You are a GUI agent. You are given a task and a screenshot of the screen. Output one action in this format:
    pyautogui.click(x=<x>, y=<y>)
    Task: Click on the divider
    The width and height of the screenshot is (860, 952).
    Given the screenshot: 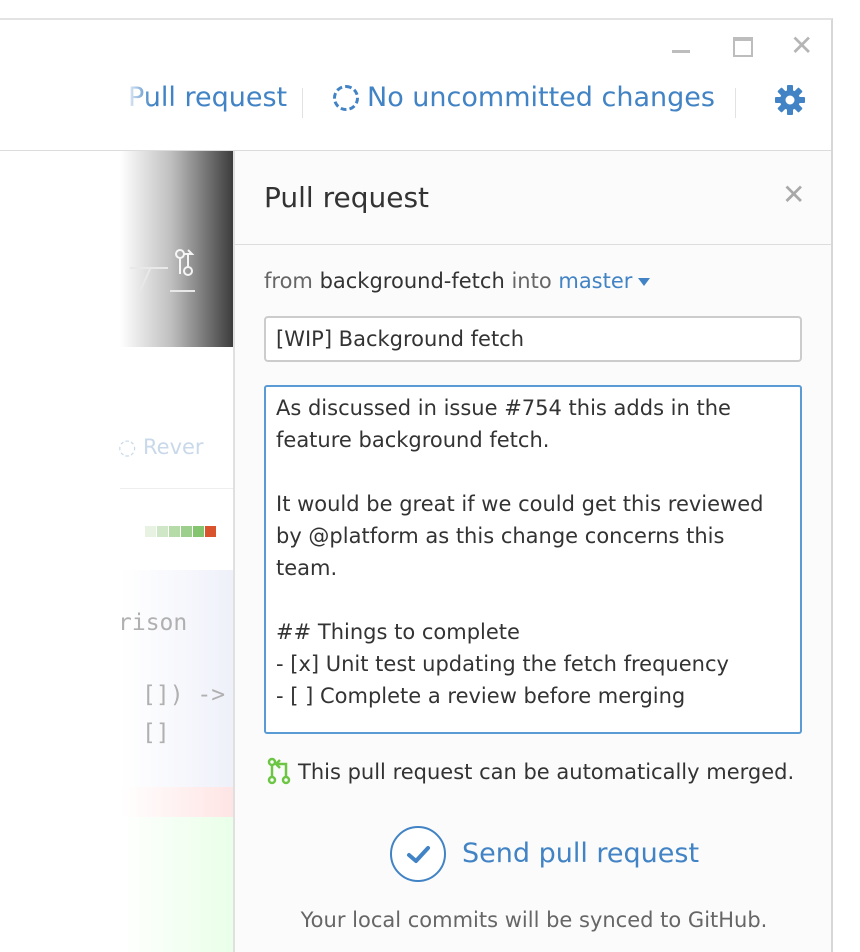 What is the action you would take?
    pyautogui.click(x=177, y=488)
    